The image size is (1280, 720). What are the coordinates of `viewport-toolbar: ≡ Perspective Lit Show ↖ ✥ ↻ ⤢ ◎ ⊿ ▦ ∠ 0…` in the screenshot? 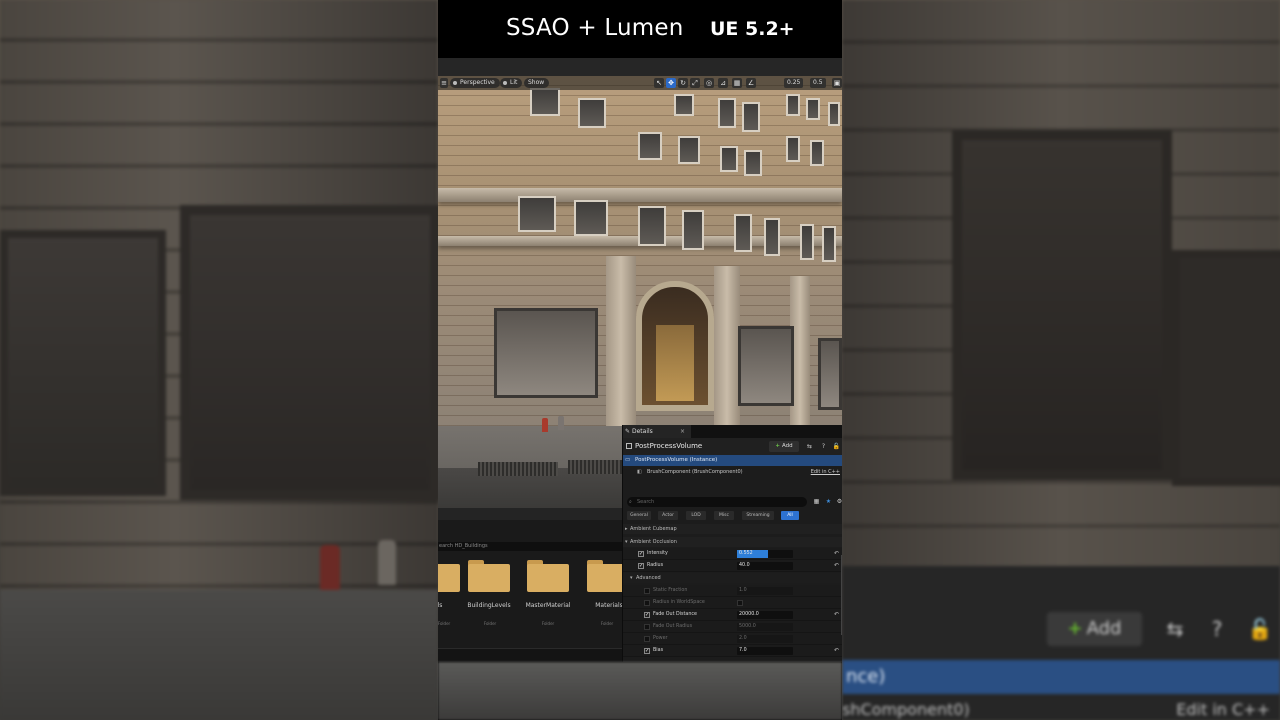 It's located at (640, 83).